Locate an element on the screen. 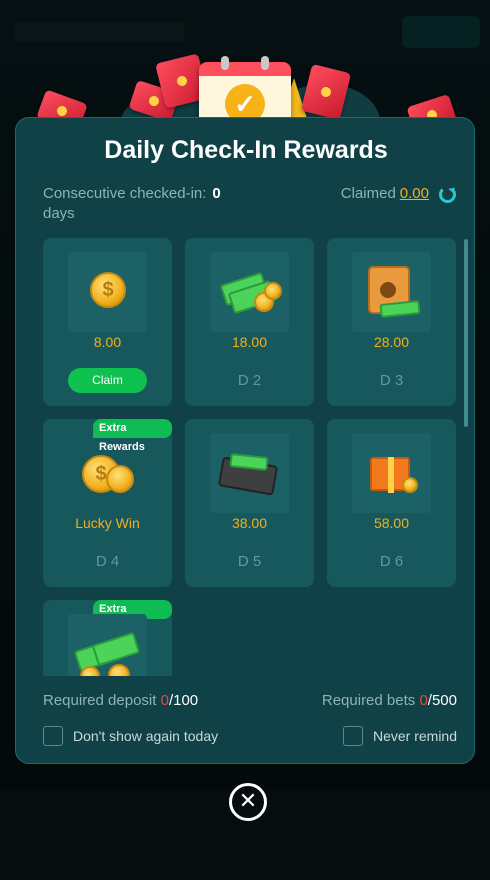  consecutive-checkin: Consecutive checked-in: 0 days is located at coordinates (153, 204).